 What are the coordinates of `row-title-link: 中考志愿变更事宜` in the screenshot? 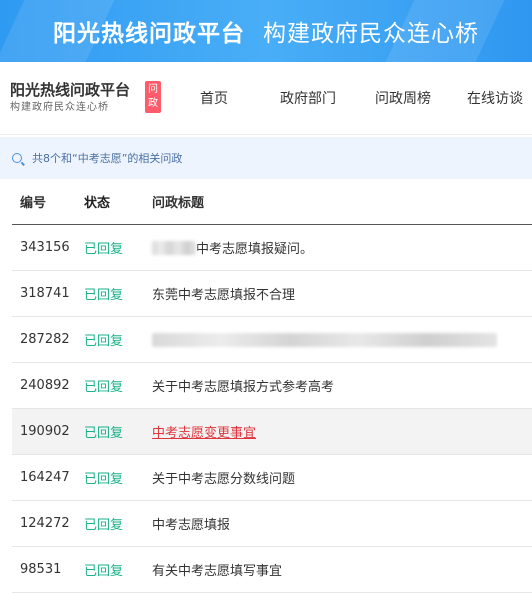 It's located at (204, 431).